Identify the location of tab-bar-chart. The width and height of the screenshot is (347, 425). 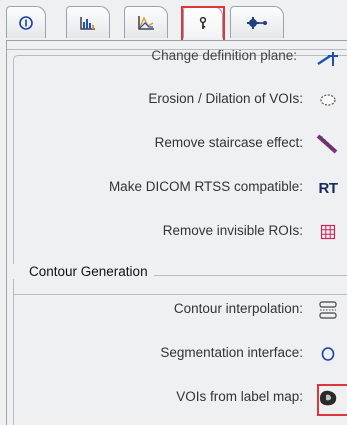
(88, 22).